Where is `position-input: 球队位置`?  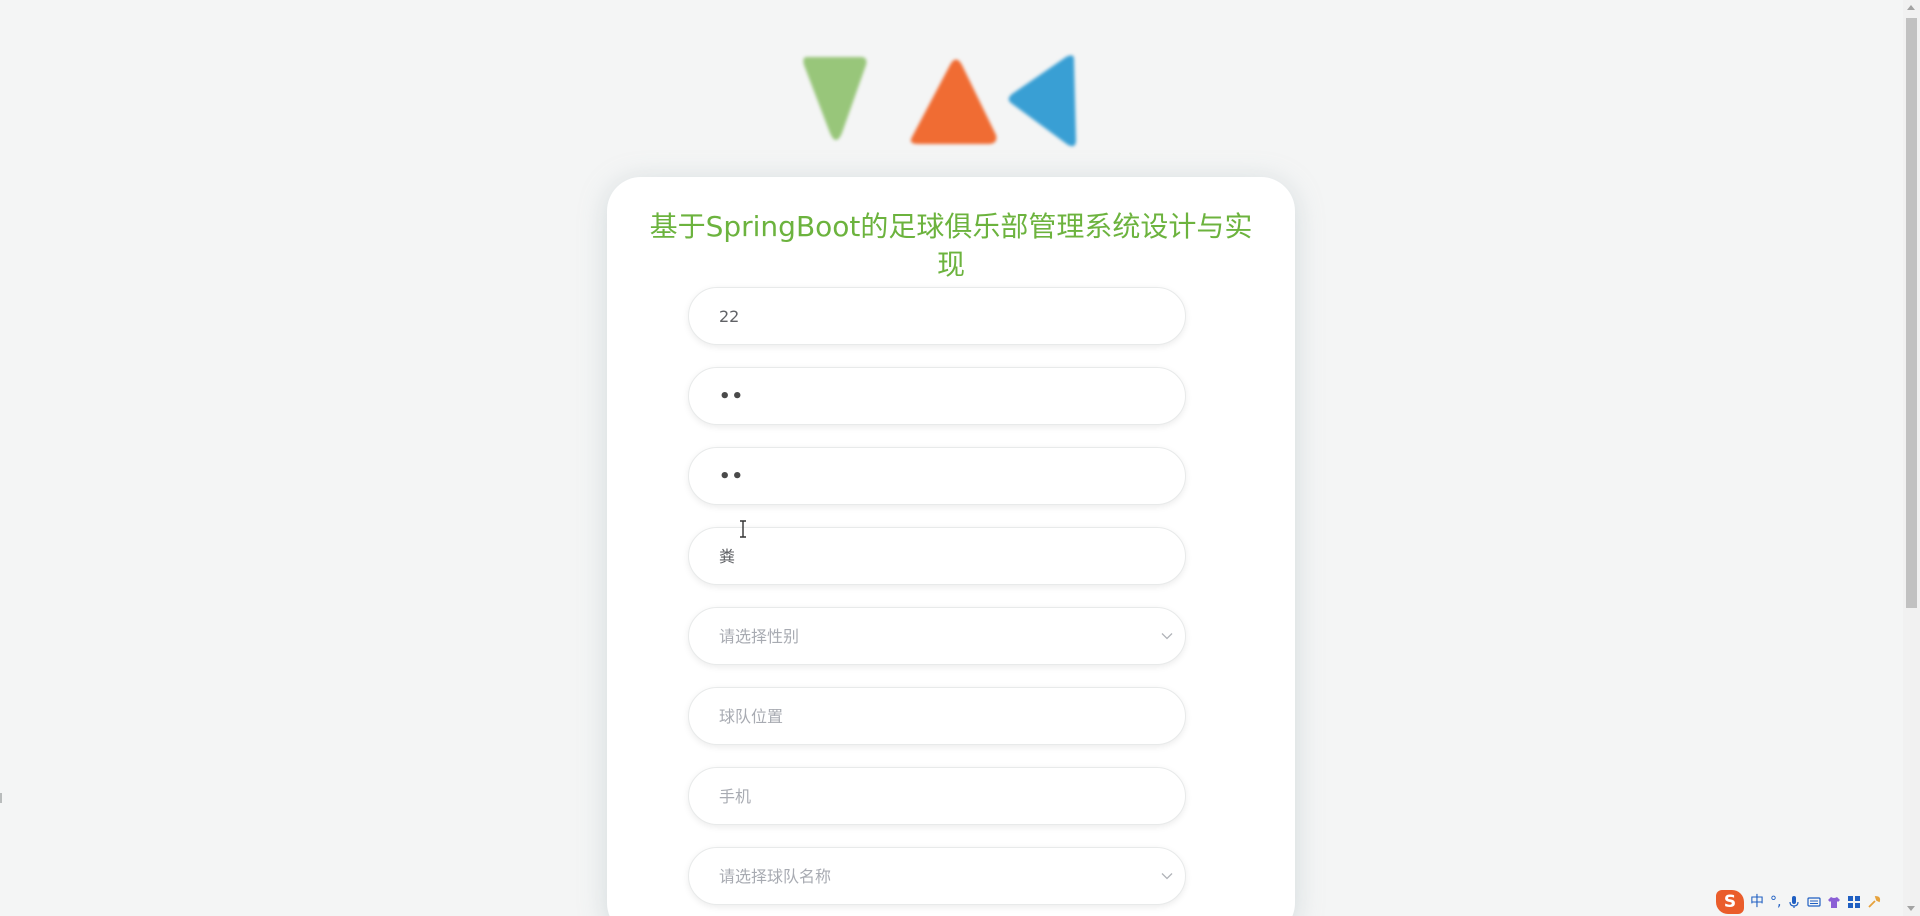
position-input: 球队位置 is located at coordinates (937, 716).